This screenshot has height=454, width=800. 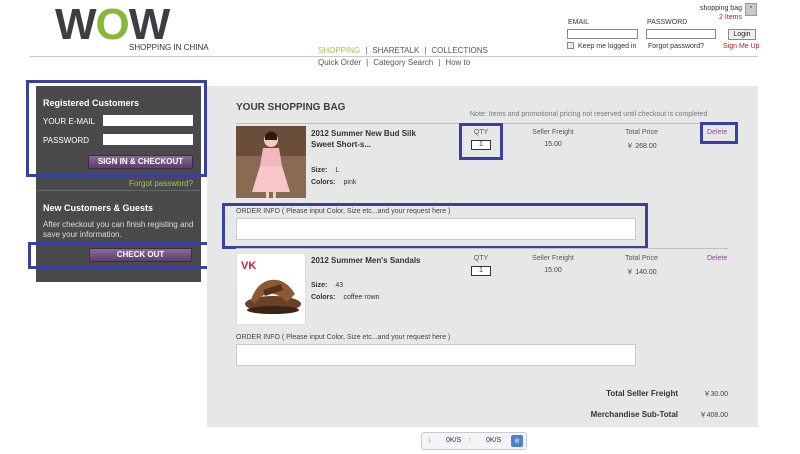 What do you see at coordinates (403, 62) in the screenshot?
I see `nav-category-search: Category Search` at bounding box center [403, 62].